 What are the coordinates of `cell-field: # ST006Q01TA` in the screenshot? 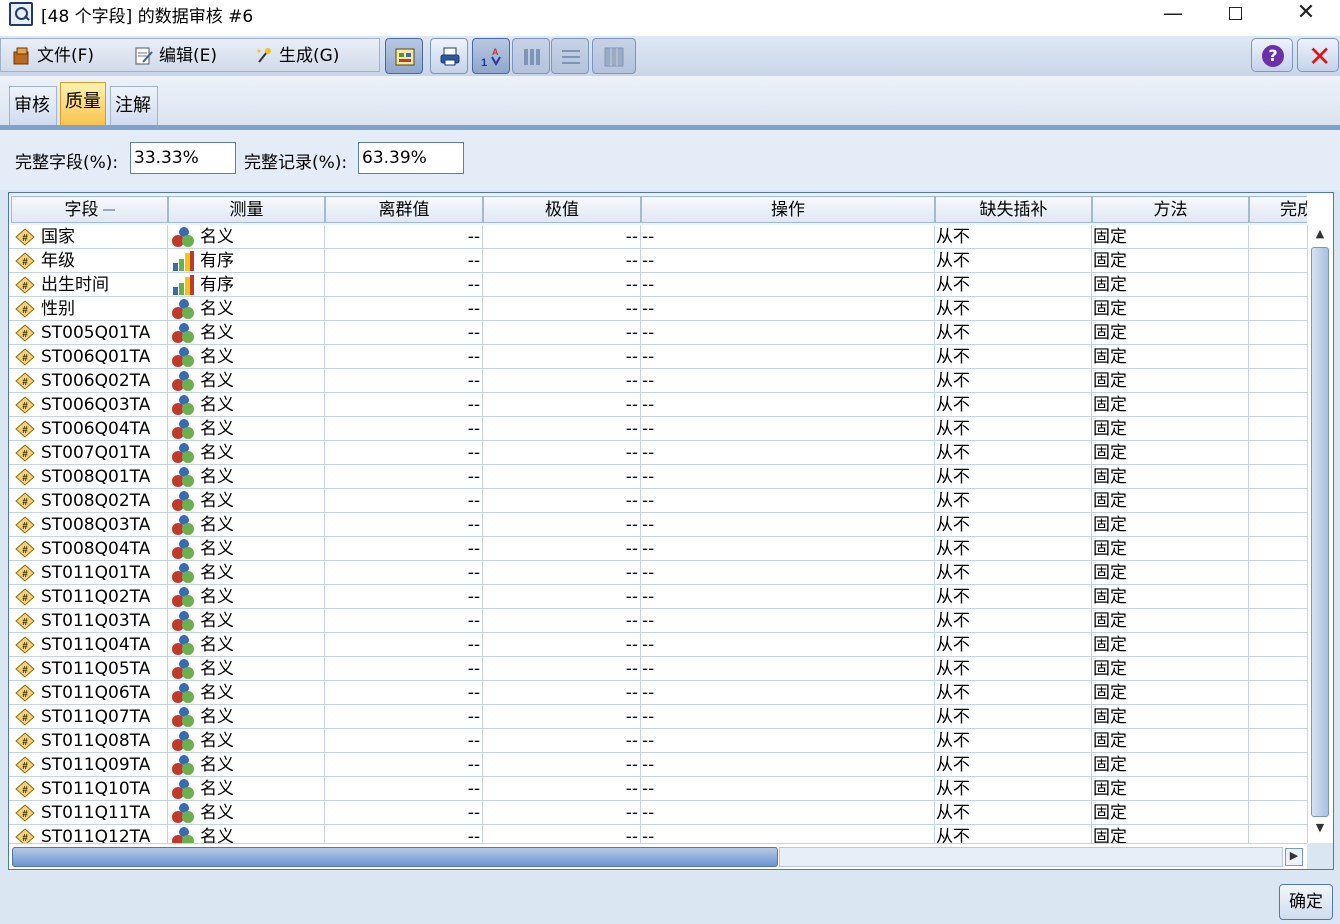 It's located at (89, 357).